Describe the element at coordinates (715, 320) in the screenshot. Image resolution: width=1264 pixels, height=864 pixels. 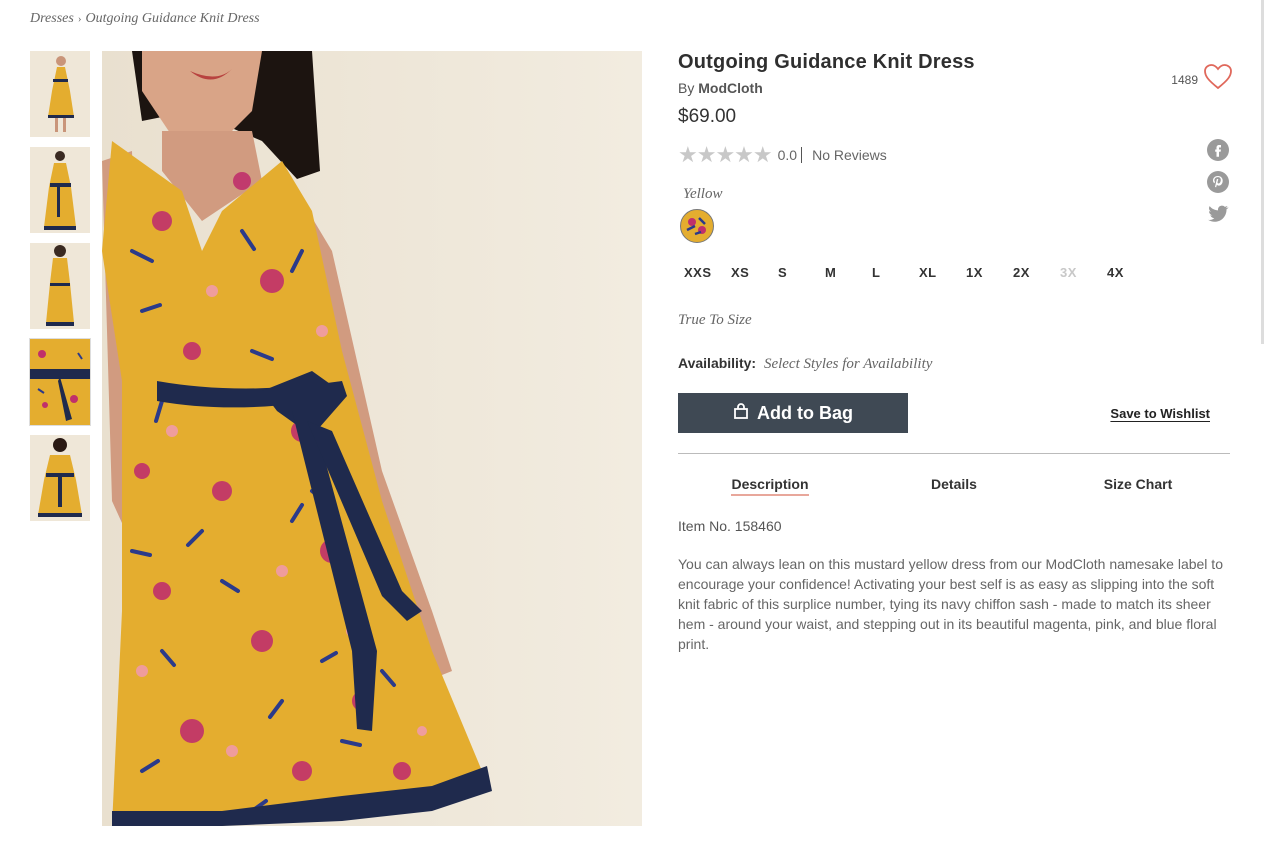
I see `fit-note: True To Size` at that location.